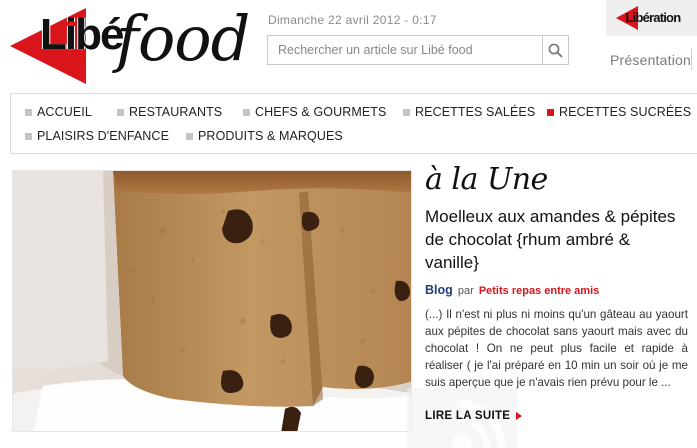 This screenshot has height=448, width=697. What do you see at coordinates (475, 112) in the screenshot?
I see `nav-item-label: RECETTES SALÉES` at bounding box center [475, 112].